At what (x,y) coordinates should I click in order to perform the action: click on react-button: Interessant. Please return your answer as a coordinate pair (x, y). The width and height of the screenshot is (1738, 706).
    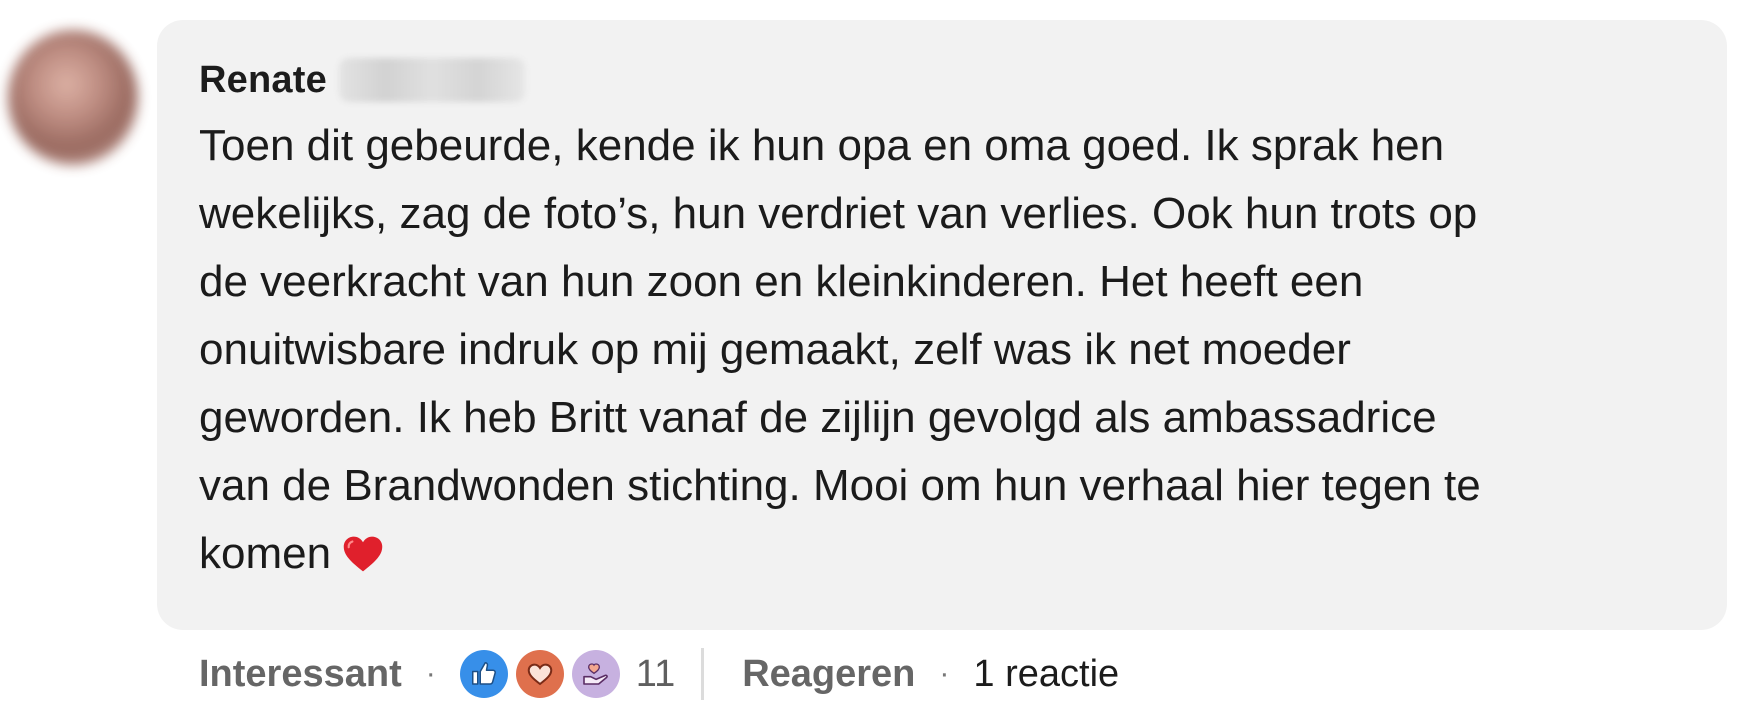
    Looking at the image, I should click on (300, 674).